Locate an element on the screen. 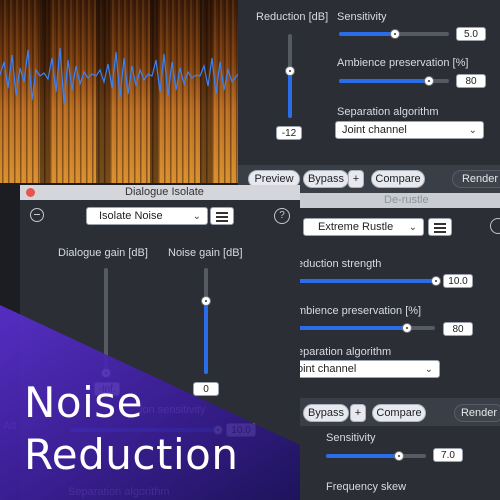  derustle-separation-label: eparation algorithm is located at coordinates (344, 352).